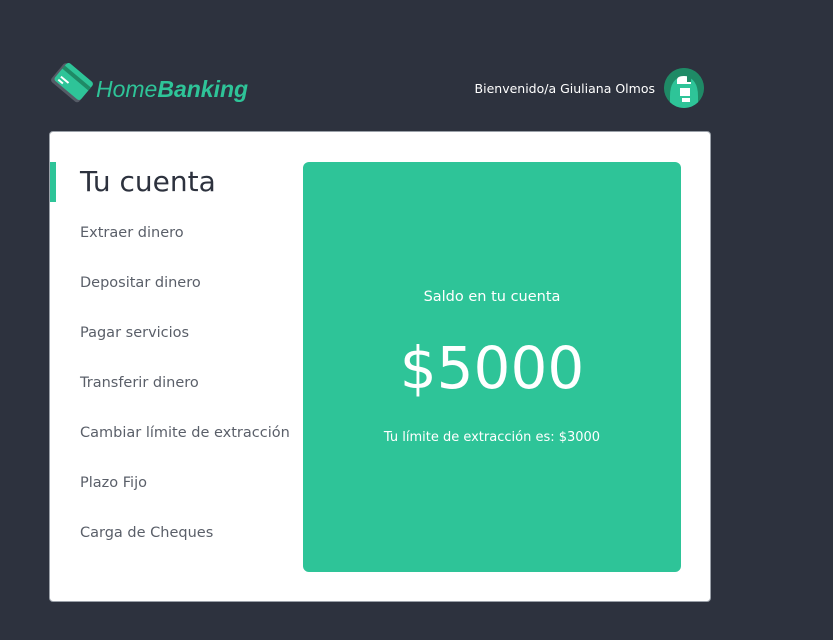 The image size is (833, 640). Describe the element at coordinates (380, 87) in the screenshot. I see `top-header: HomeBanking Bienvenido/a Giuliana Olmos` at that location.